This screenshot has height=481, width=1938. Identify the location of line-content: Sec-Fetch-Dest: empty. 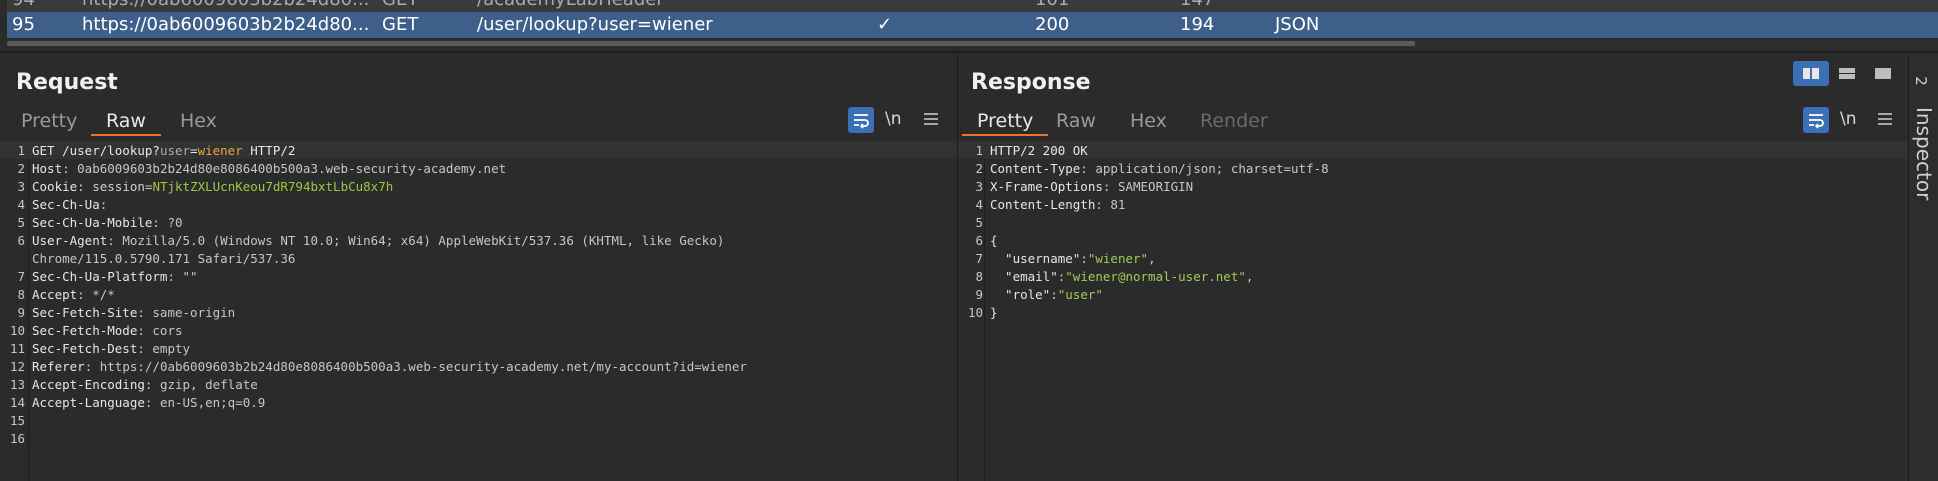
(111, 348).